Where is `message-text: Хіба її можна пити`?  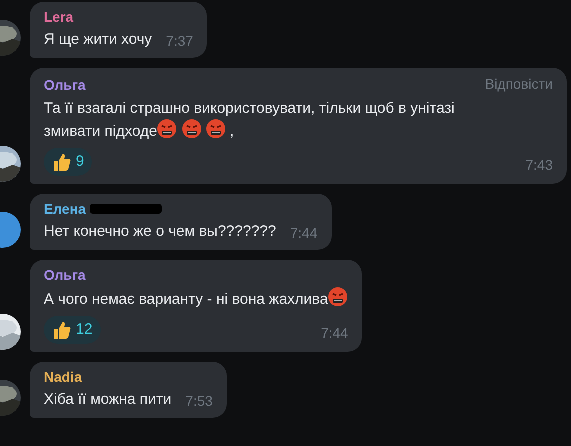
message-text: Хіба її можна пити is located at coordinates (108, 400).